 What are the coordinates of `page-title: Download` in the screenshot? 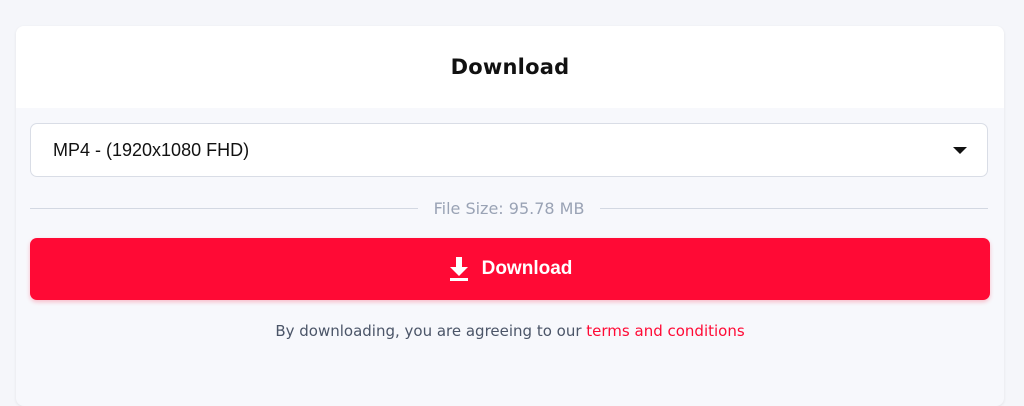 It's located at (510, 67).